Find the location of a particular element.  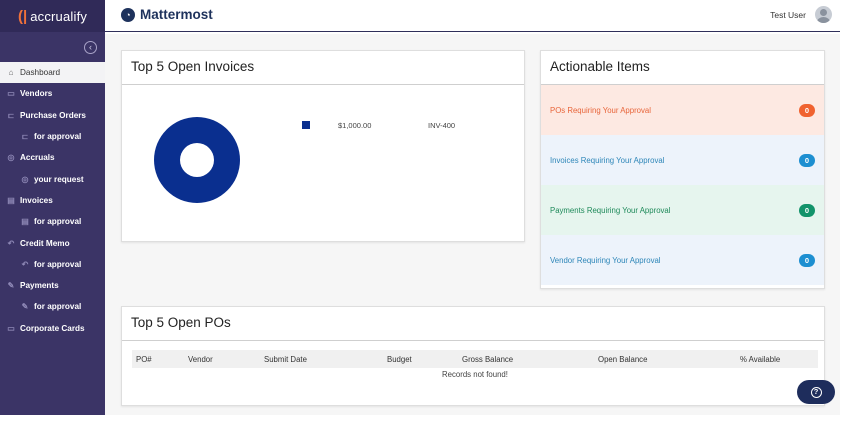

mattermost-logo: ◔ Mattermost is located at coordinates (167, 14).